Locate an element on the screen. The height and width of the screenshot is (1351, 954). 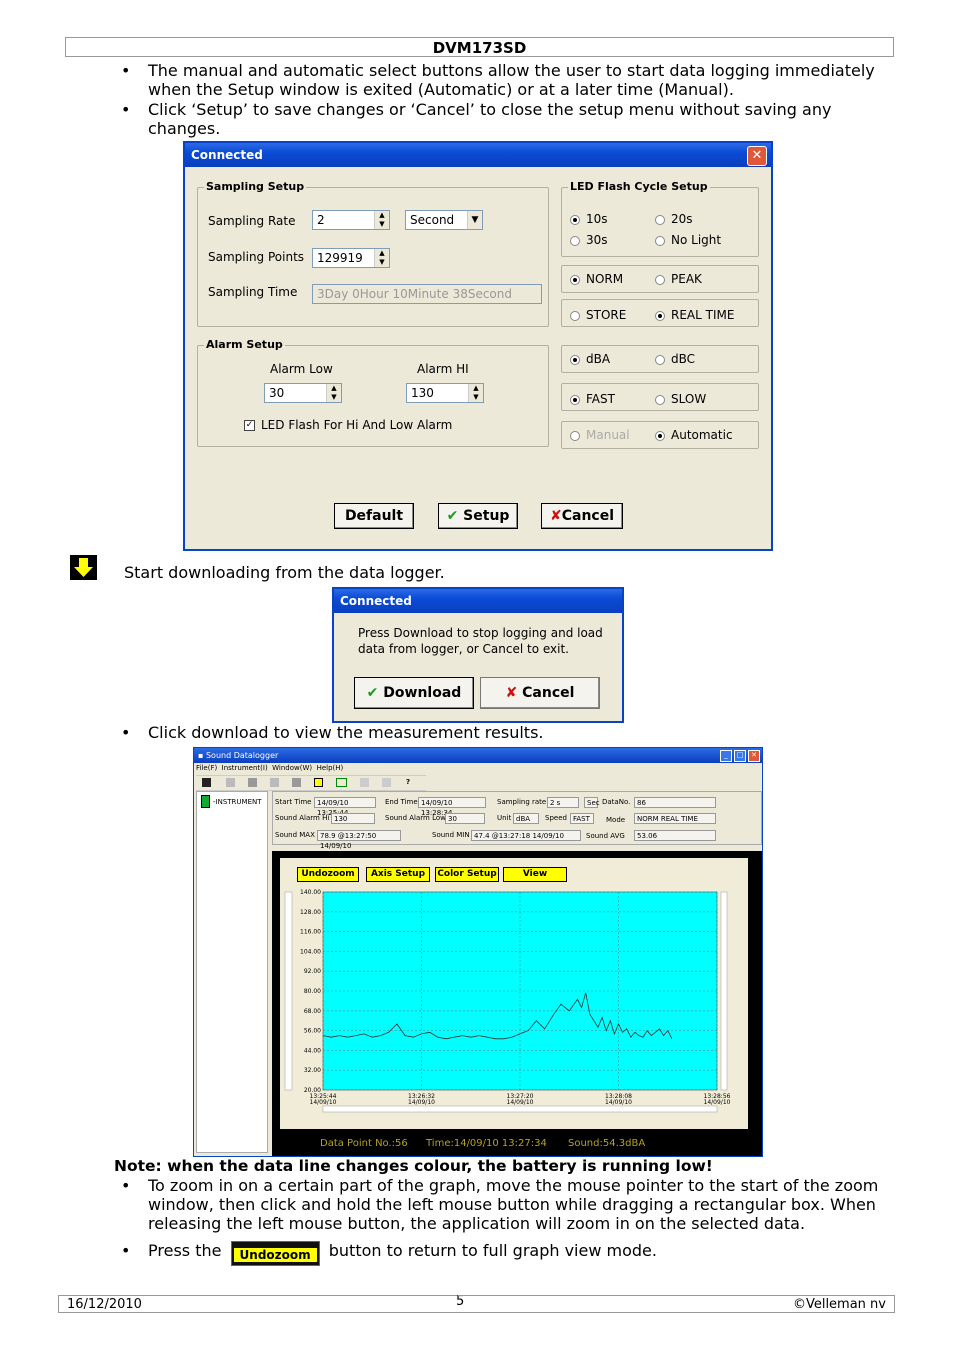
print-icon is located at coordinates (386, 782).